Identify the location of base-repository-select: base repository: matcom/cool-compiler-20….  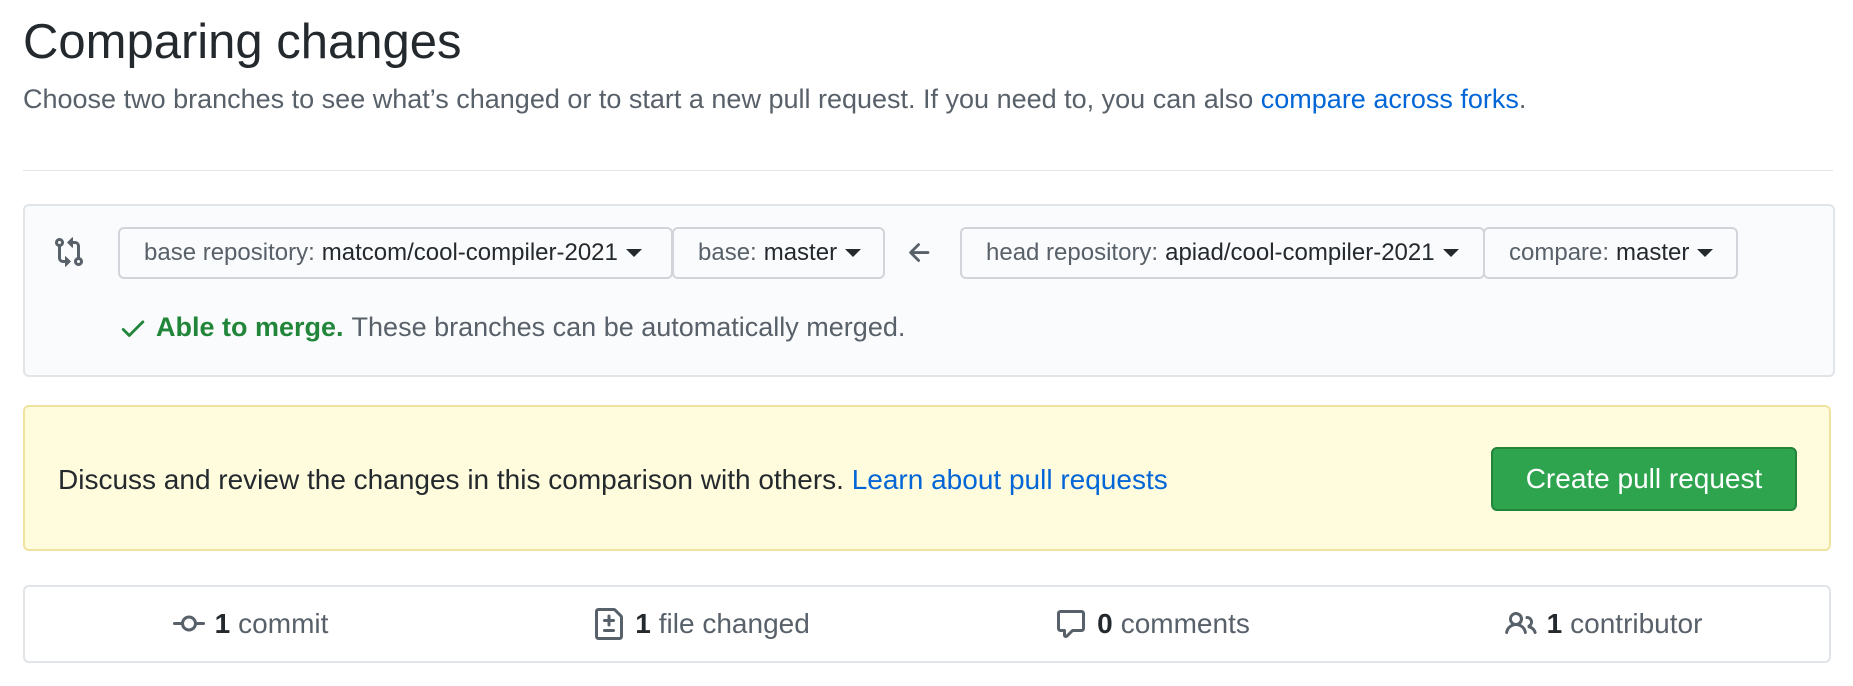
(395, 253).